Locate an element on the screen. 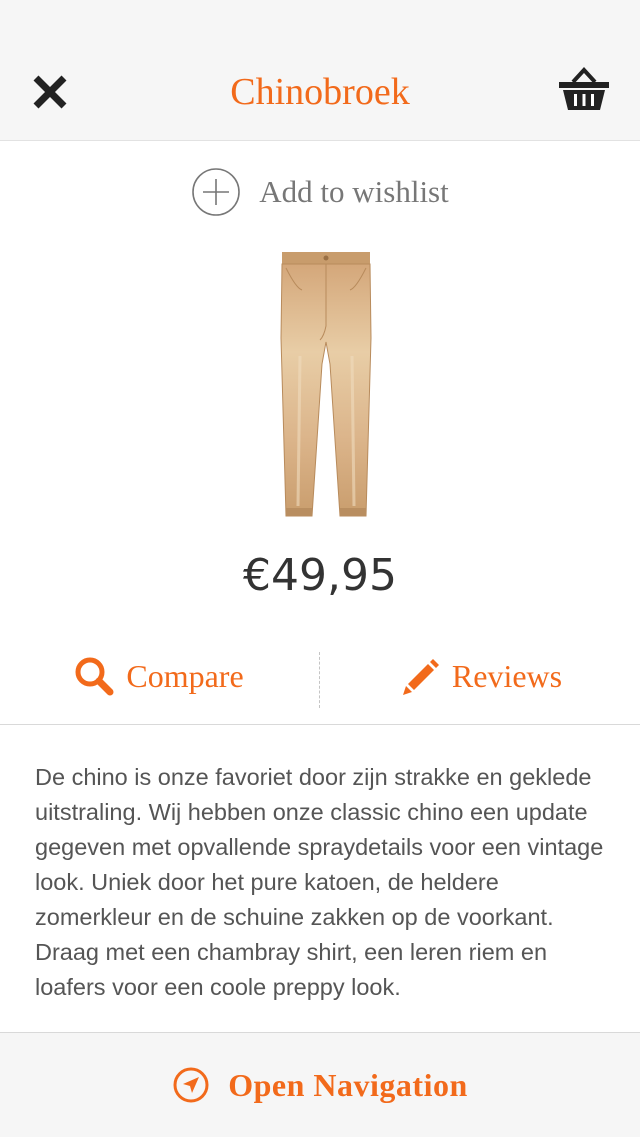 The image size is (640, 1137). compare-label: Compare is located at coordinates (185, 675).